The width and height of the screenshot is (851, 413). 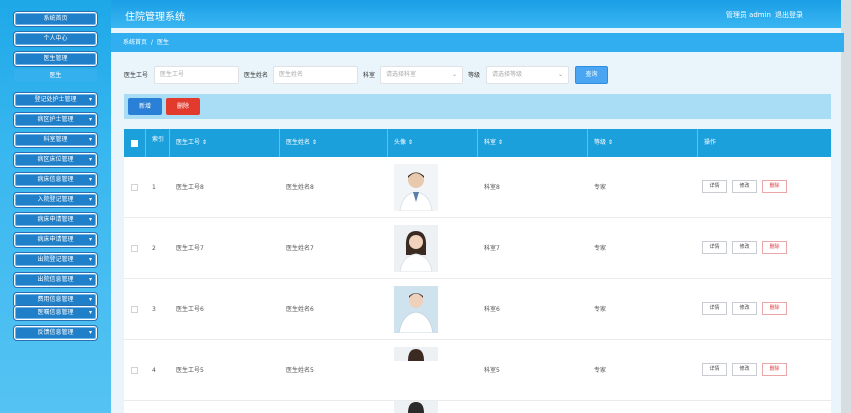 What do you see at coordinates (474, 75) in the screenshot?
I see `level-label: 等级` at bounding box center [474, 75].